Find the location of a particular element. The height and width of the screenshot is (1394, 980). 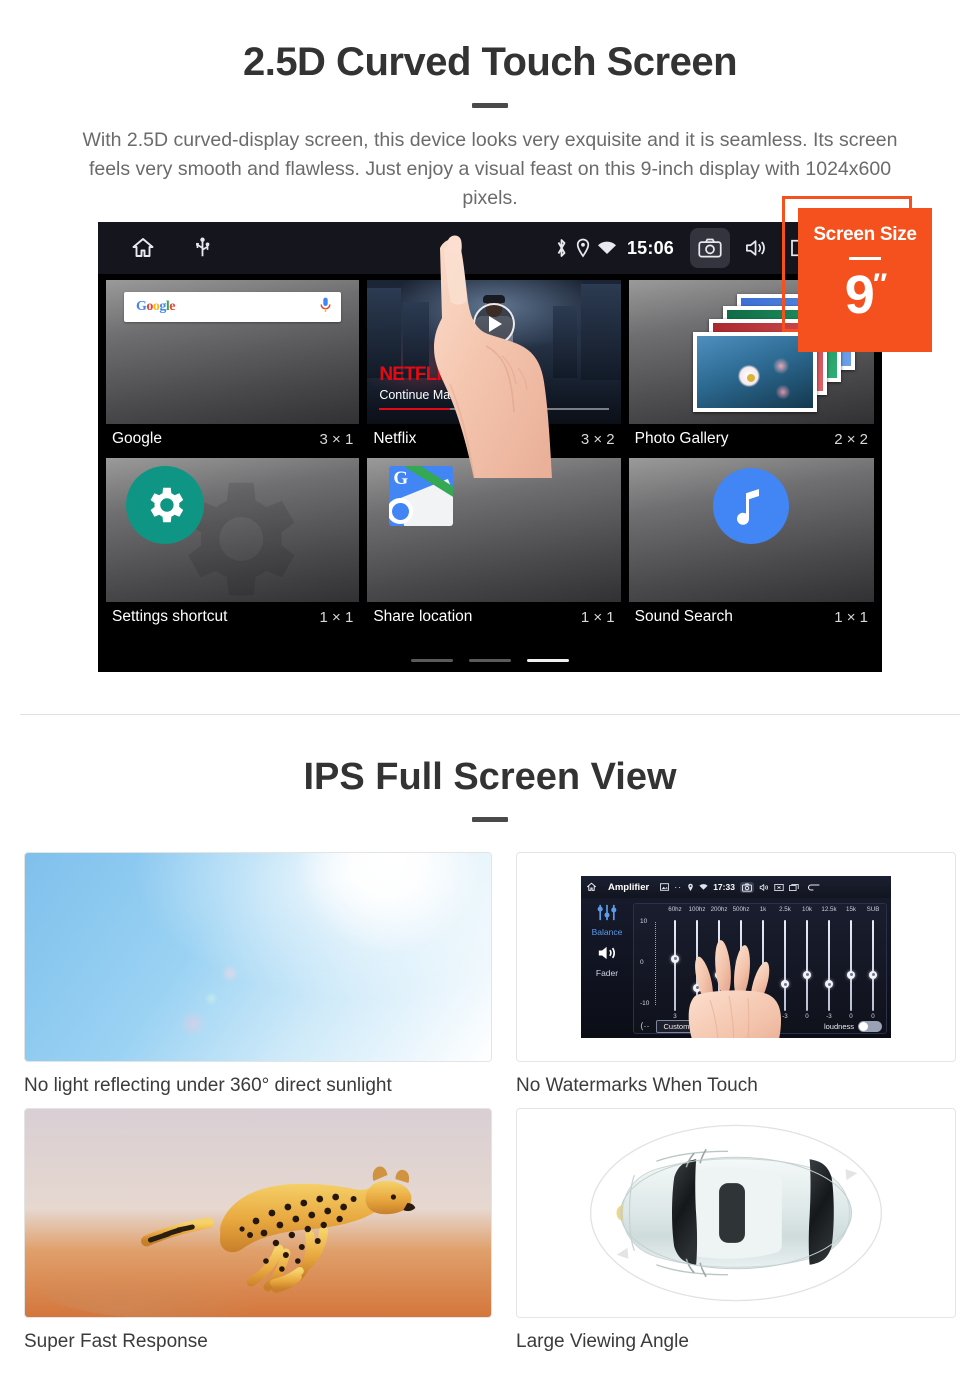

netflix-widget: NETFLIX Continue Marvel's Daredevil is located at coordinates (494, 352).